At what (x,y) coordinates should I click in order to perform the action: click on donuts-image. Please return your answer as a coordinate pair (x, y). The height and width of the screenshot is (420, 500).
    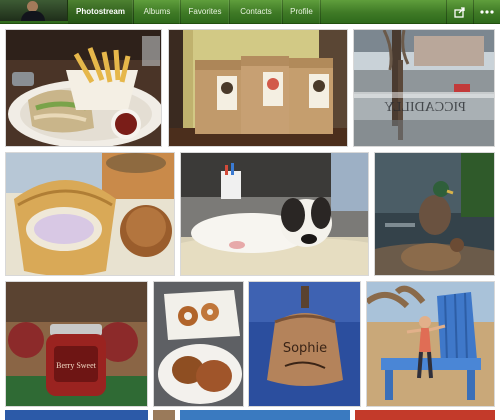
    Looking at the image, I should click on (198, 344).